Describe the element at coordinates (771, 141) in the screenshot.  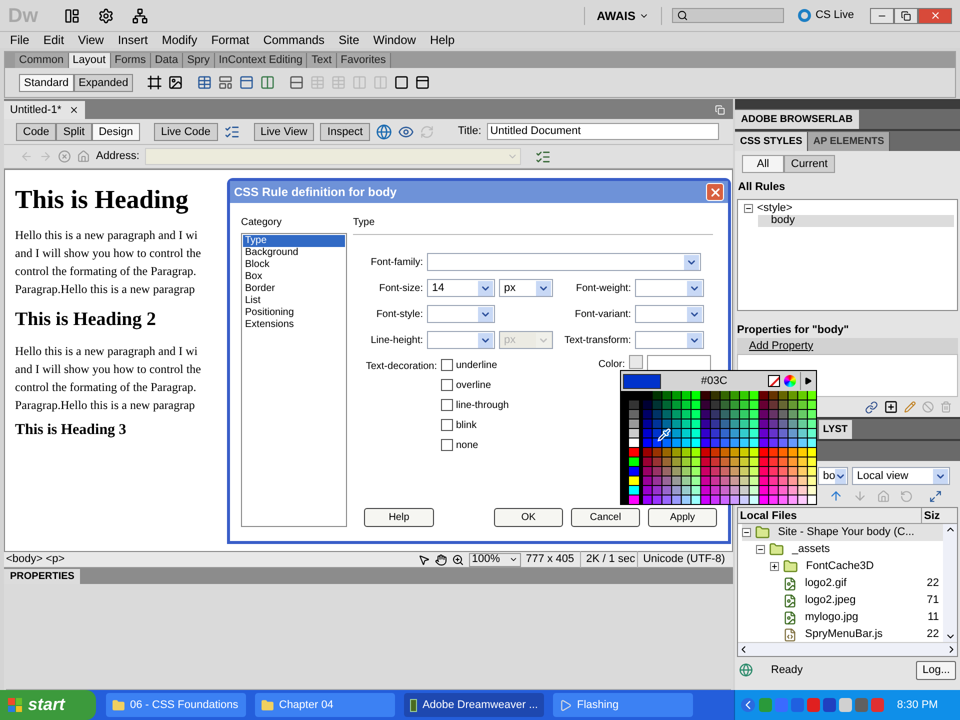
I see `panel-tab: CSS STYLES` at that location.